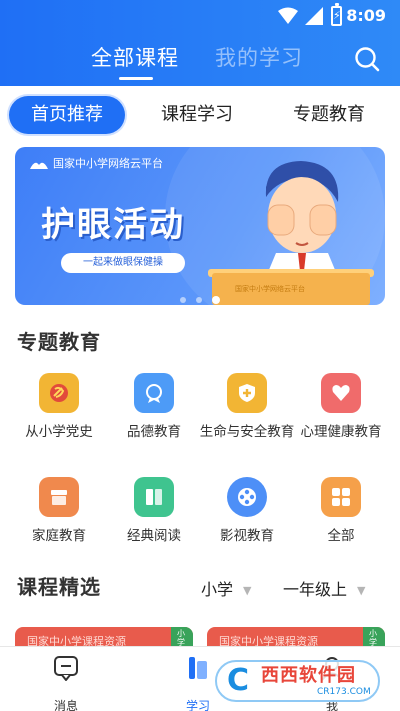 Image resolution: width=400 pixels, height=711 pixels. Describe the element at coordinates (67, 115) in the screenshot. I see `pill-home-recommend: 首页推荐` at that location.